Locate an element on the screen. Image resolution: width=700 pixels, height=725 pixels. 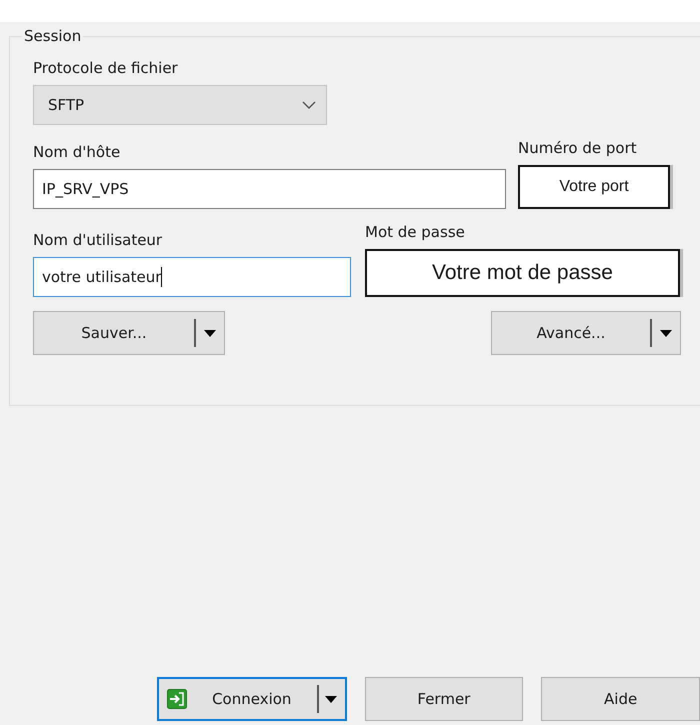
dialog-button: Fermer is located at coordinates (444, 699).